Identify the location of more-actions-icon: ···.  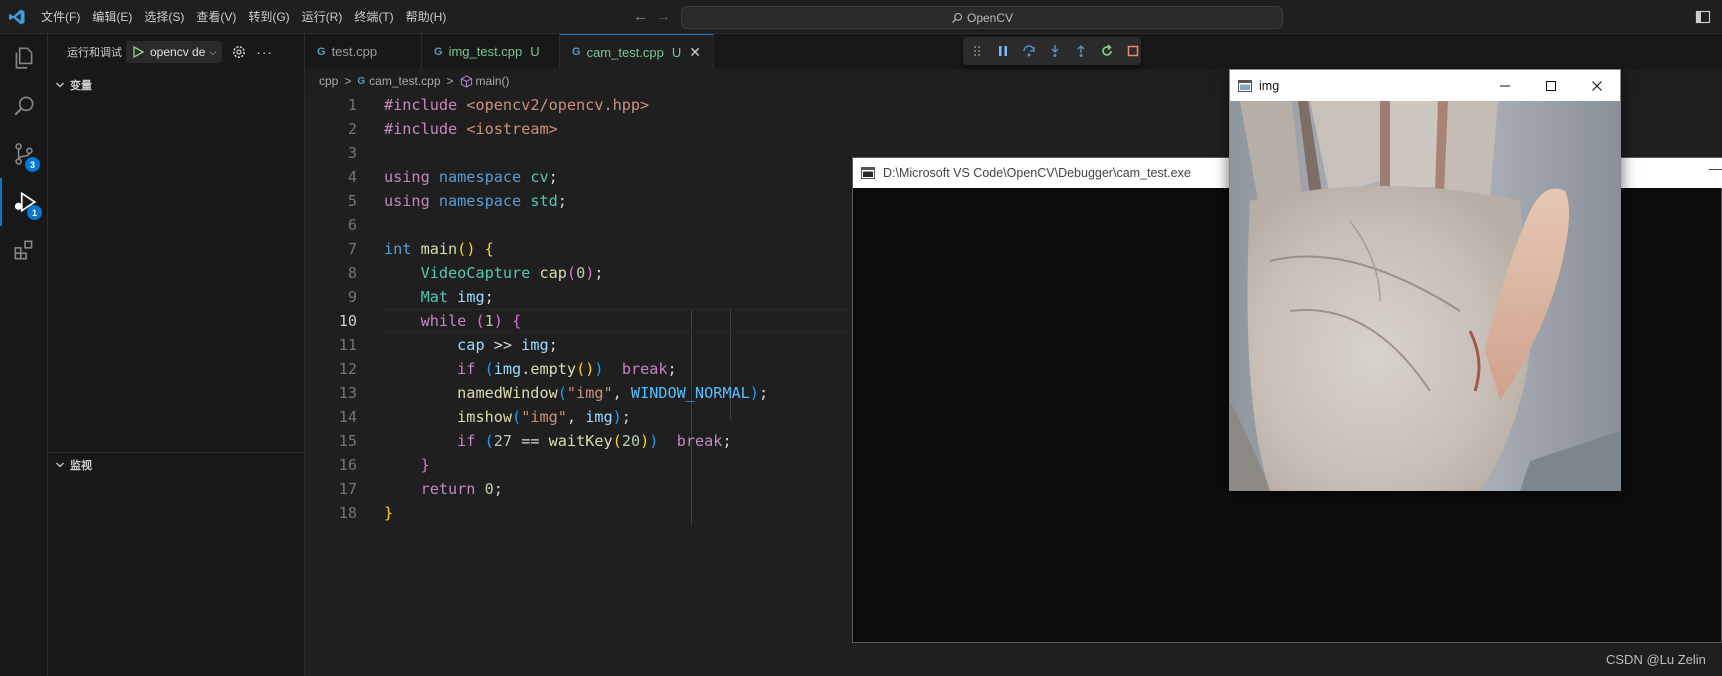
(264, 52).